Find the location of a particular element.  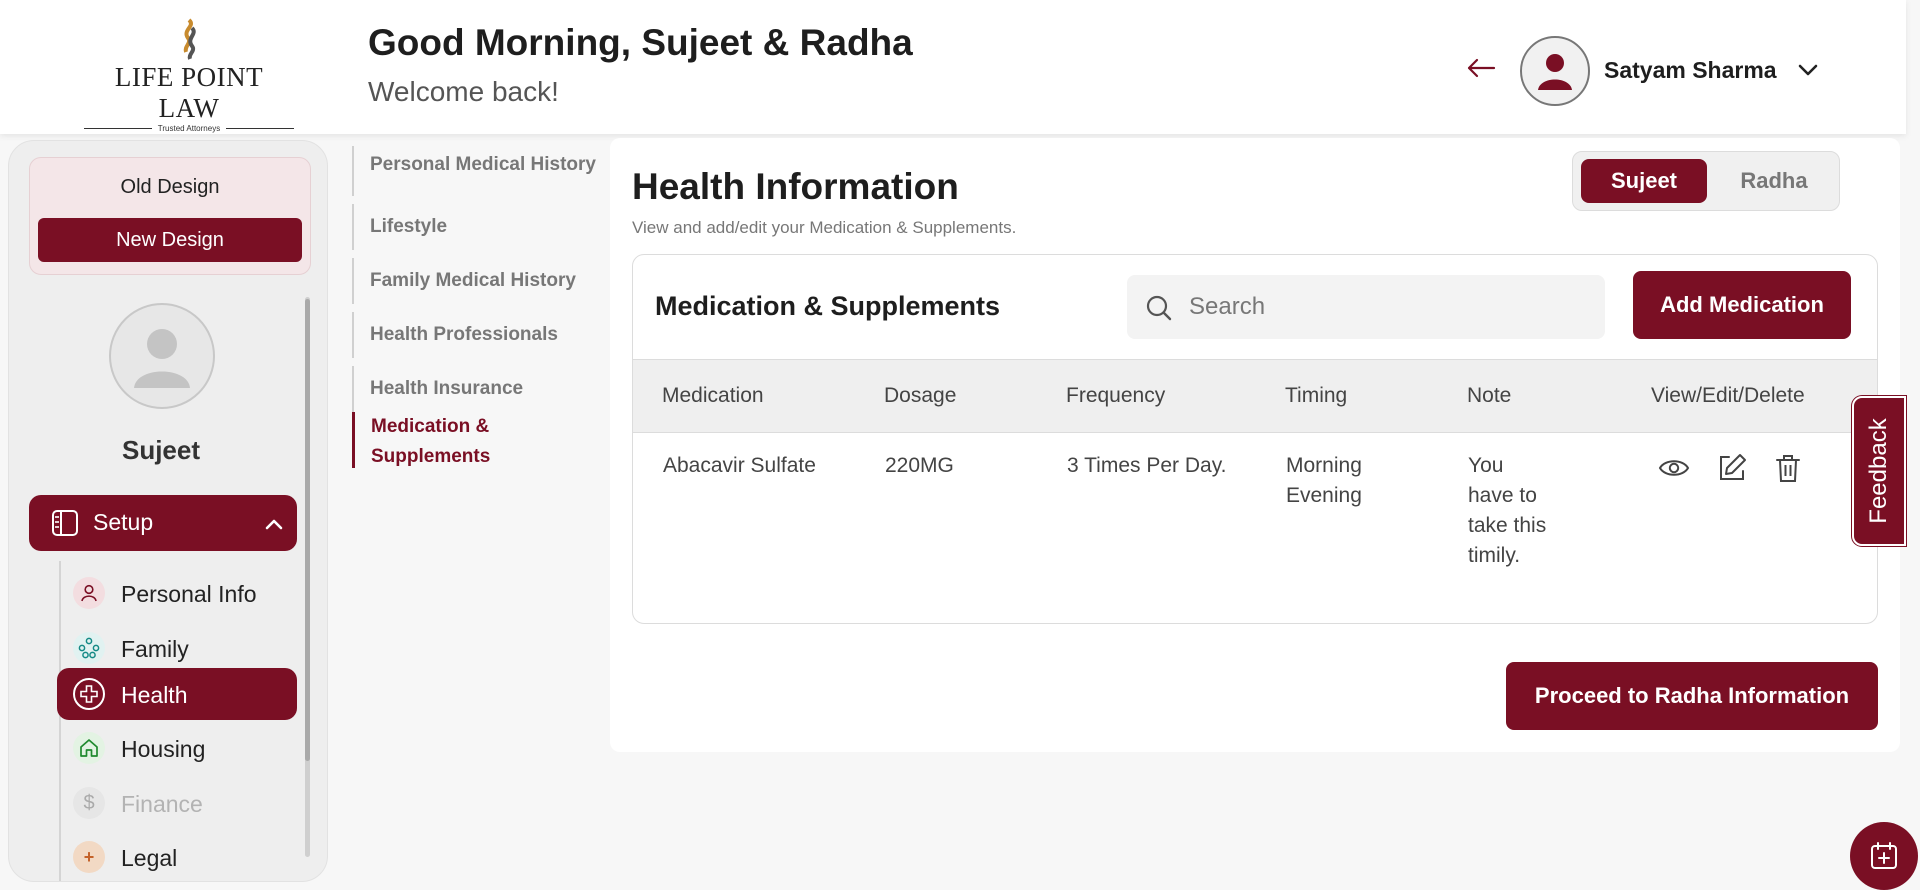

edit-pencil-icon is located at coordinates (1732, 468).